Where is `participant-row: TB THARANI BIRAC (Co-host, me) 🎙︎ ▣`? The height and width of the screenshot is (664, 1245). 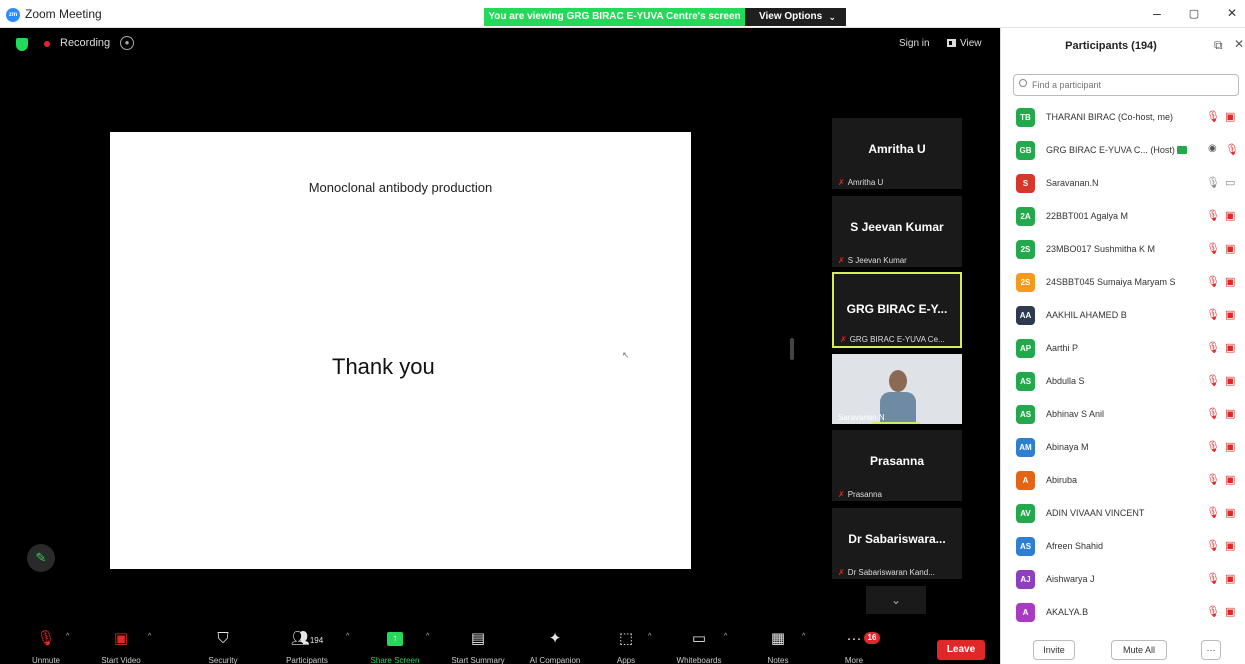
participant-row: TB THARANI BIRAC (Co-host, me) 🎙︎ ▣ is located at coordinates (1123, 118).